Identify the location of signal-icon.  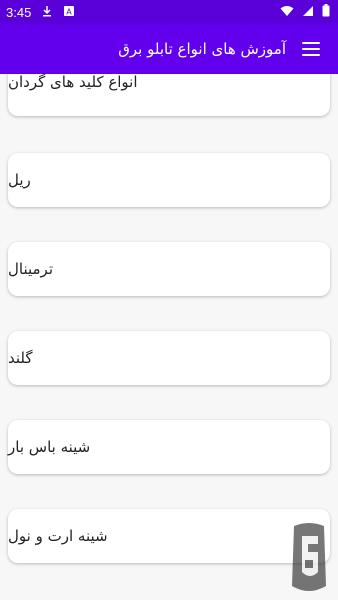
(308, 12).